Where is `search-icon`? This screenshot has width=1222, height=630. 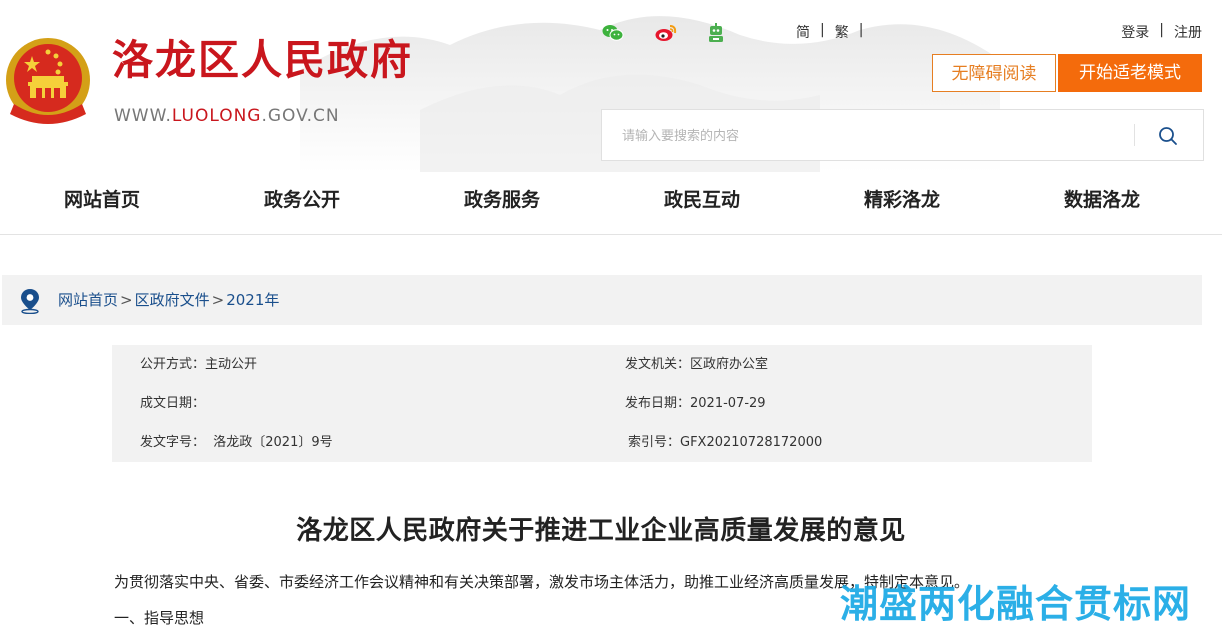 search-icon is located at coordinates (1168, 136).